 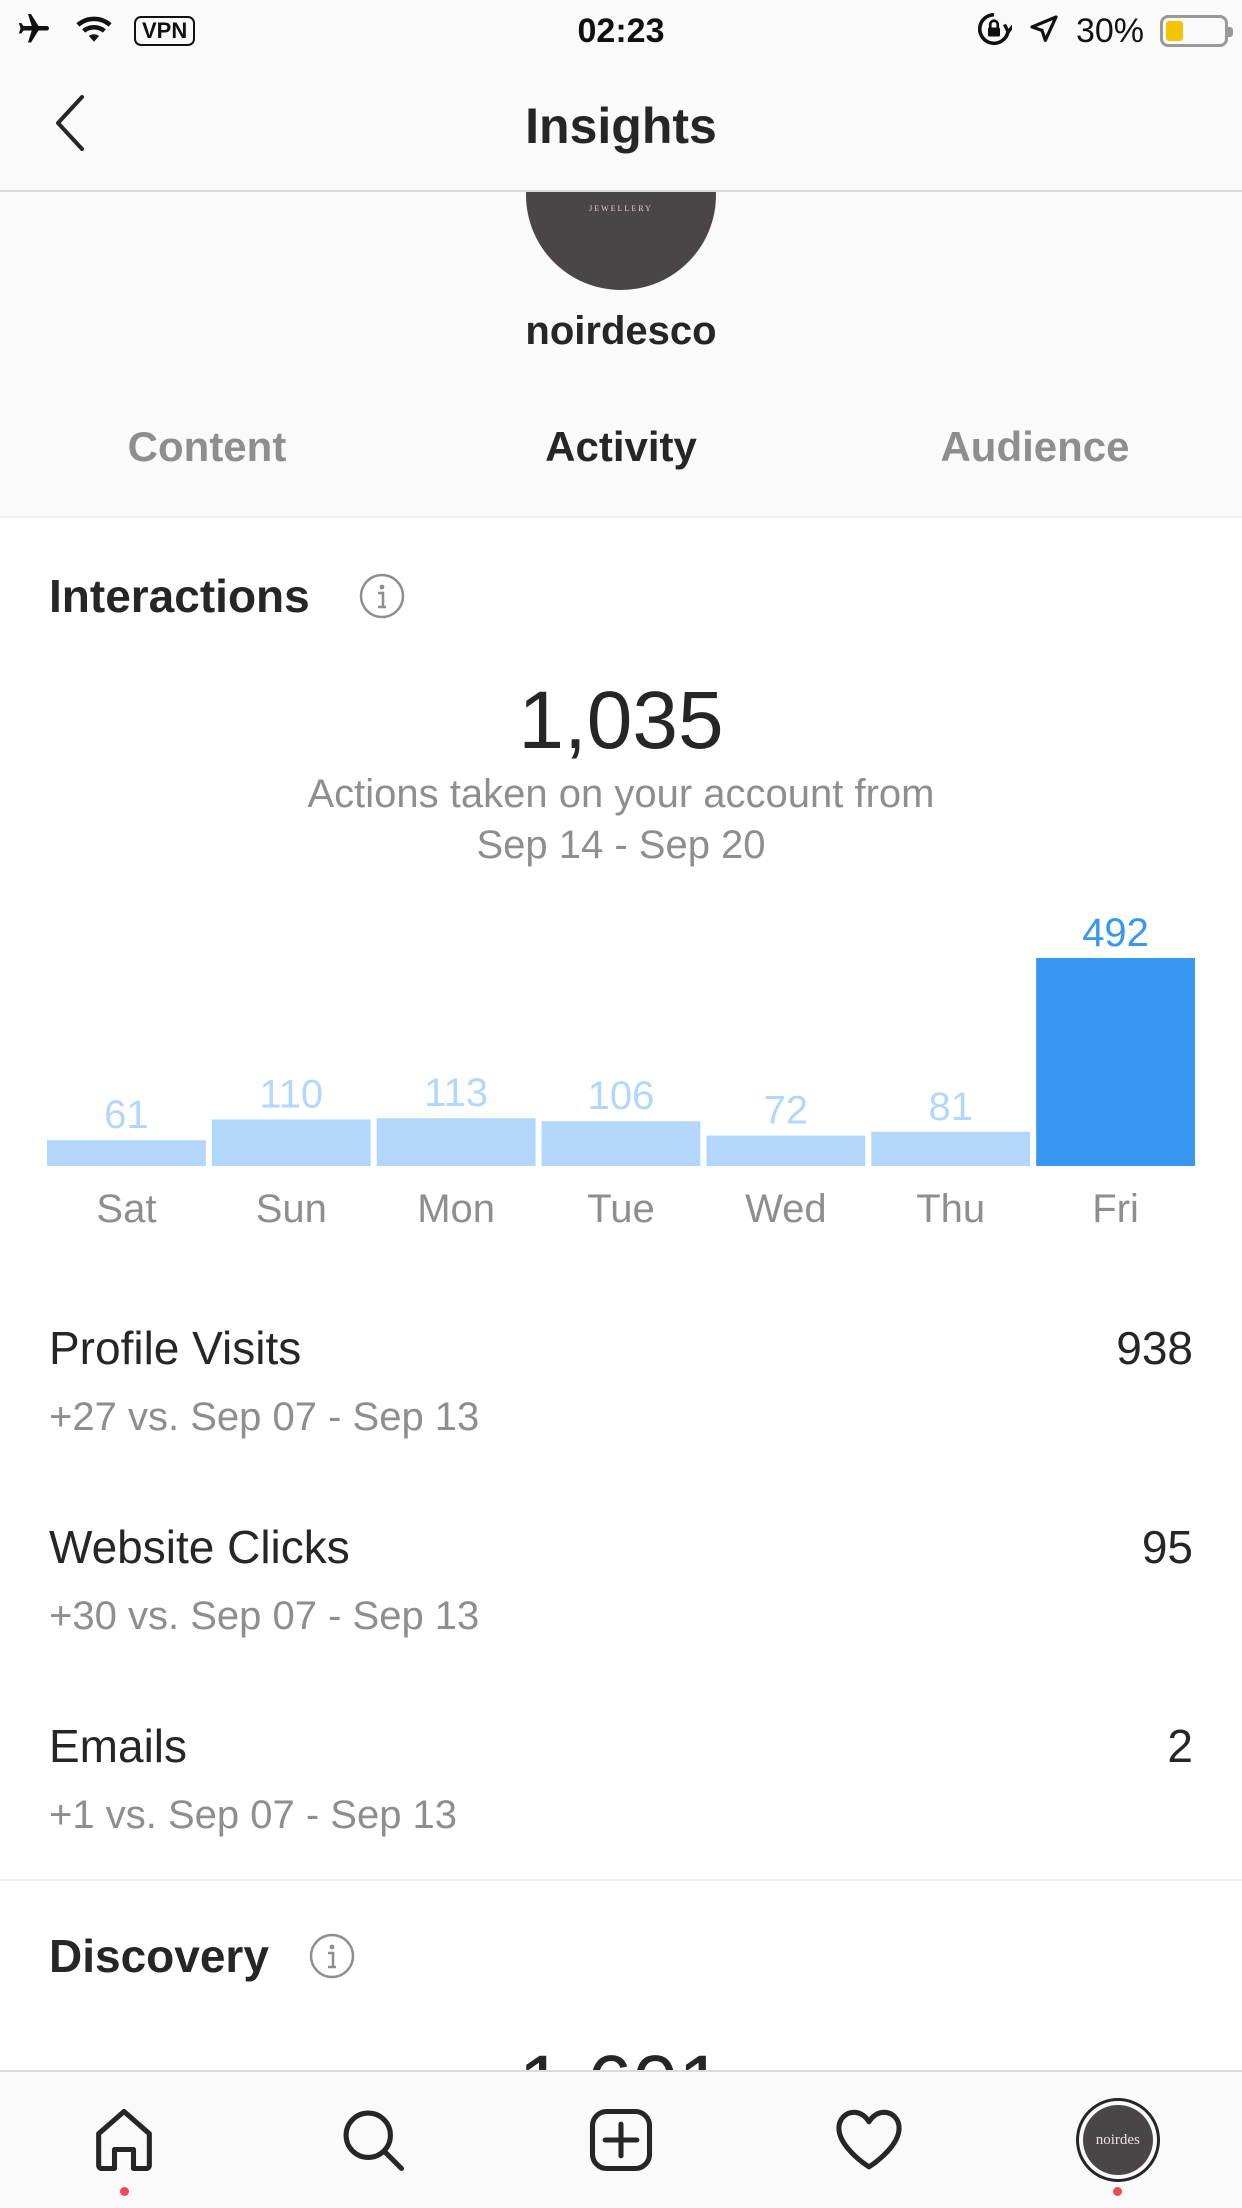 I want to click on chart-category-label: Sun, so click(x=291, y=1209).